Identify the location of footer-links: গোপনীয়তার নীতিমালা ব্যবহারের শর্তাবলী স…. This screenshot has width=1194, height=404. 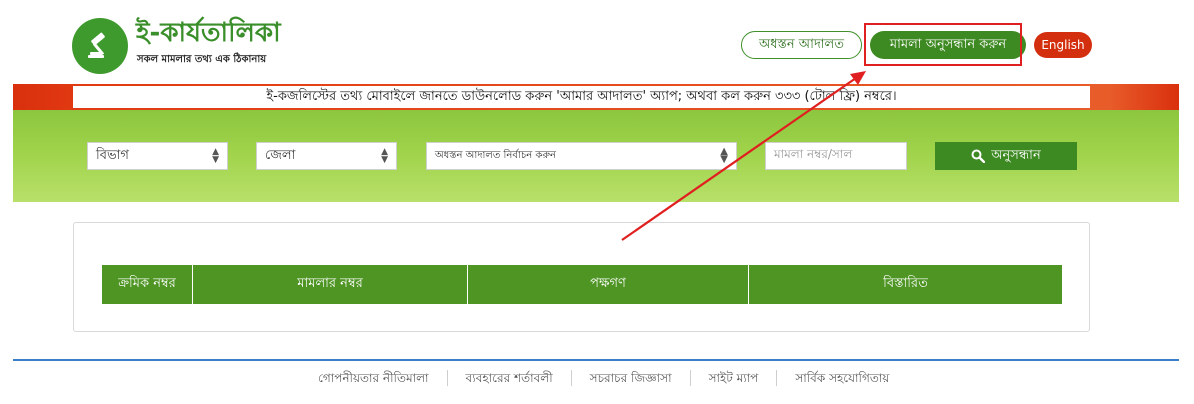
(603, 380).